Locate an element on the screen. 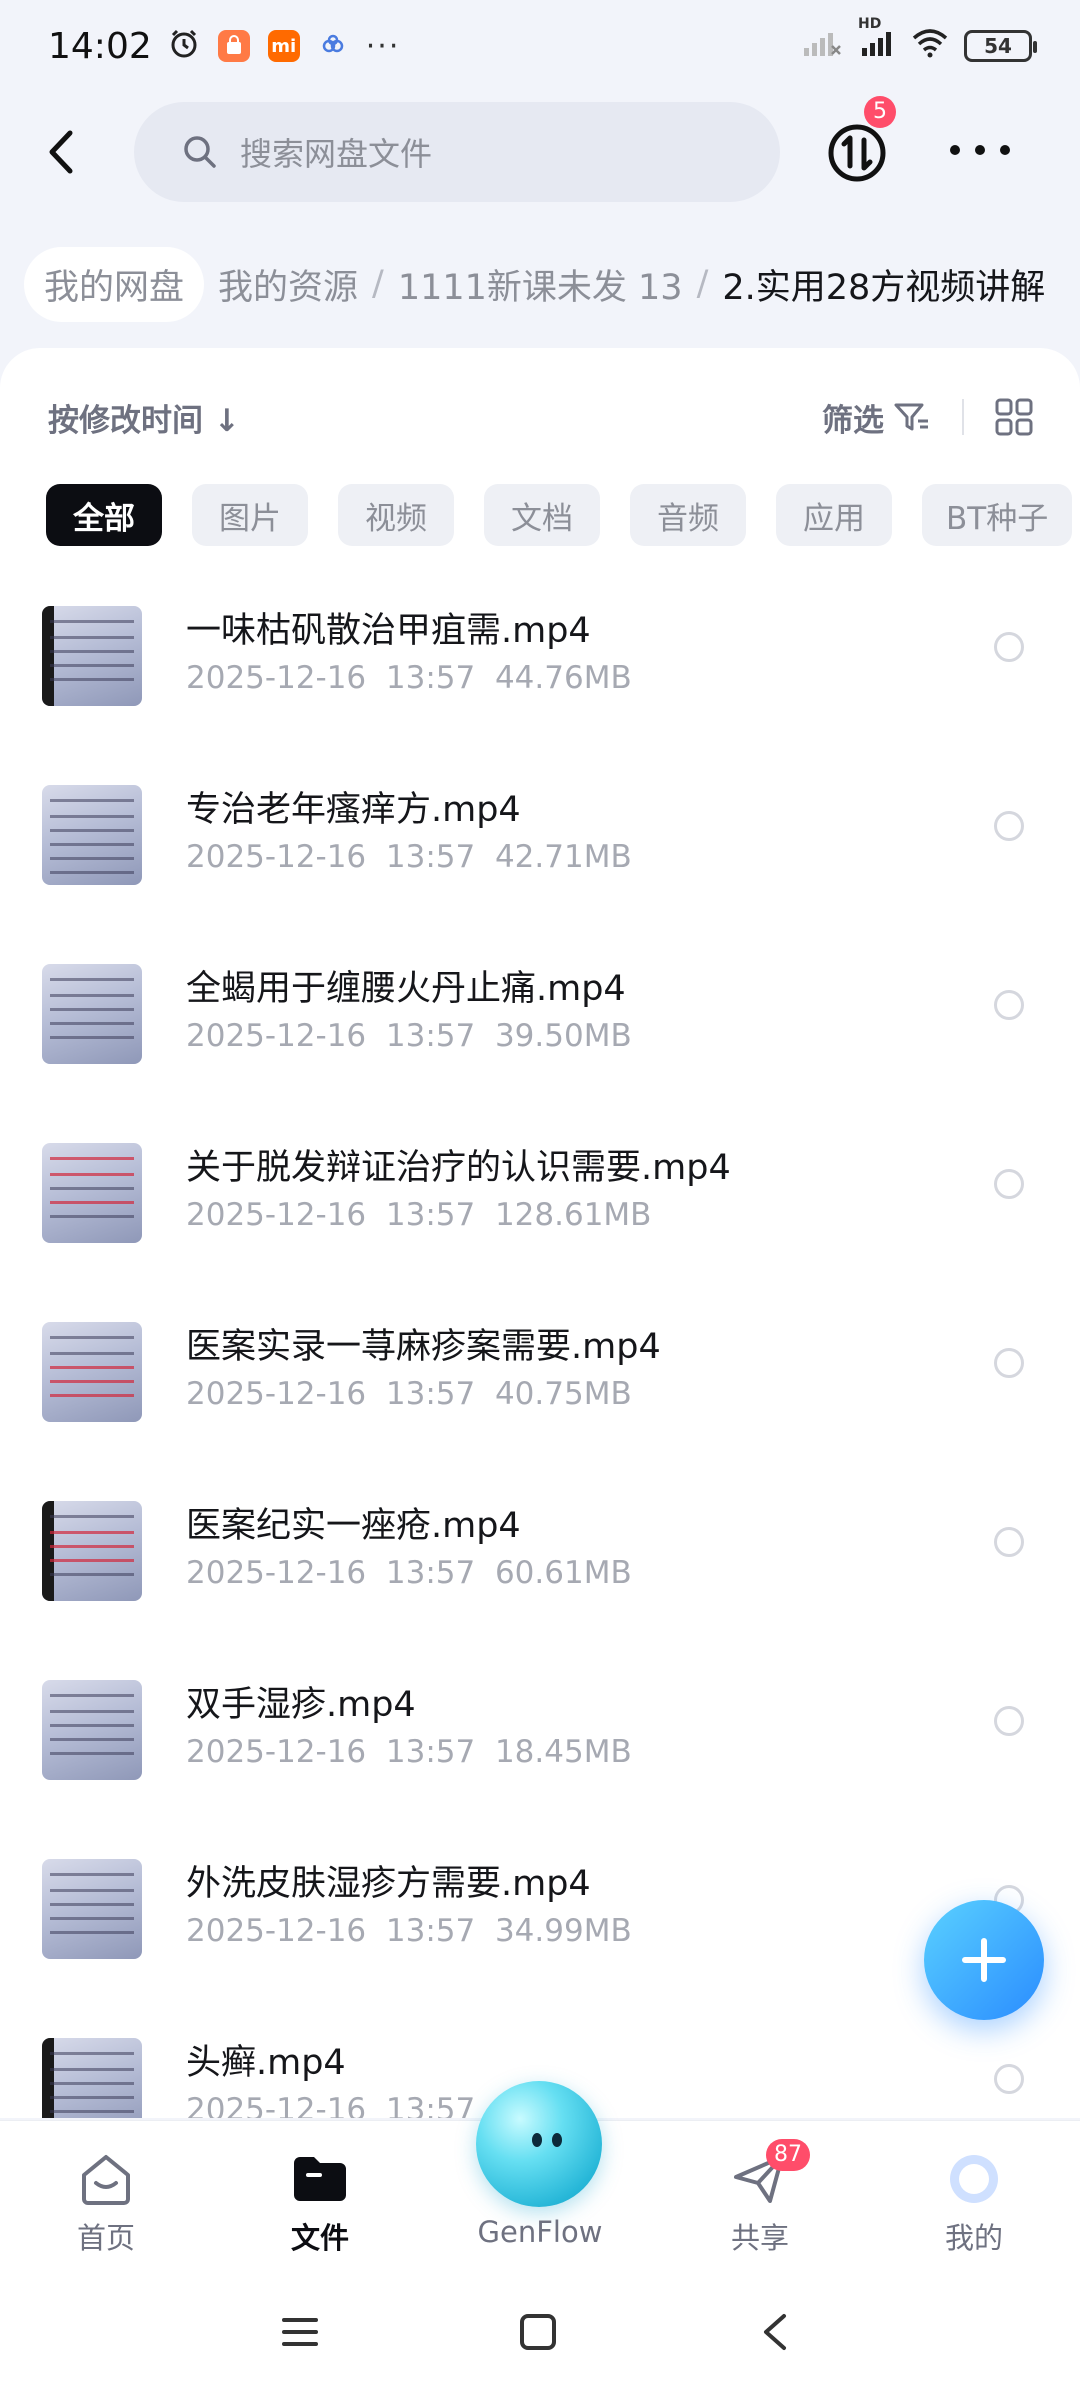  status-left-icons: mi ··· is located at coordinates (284, 46).